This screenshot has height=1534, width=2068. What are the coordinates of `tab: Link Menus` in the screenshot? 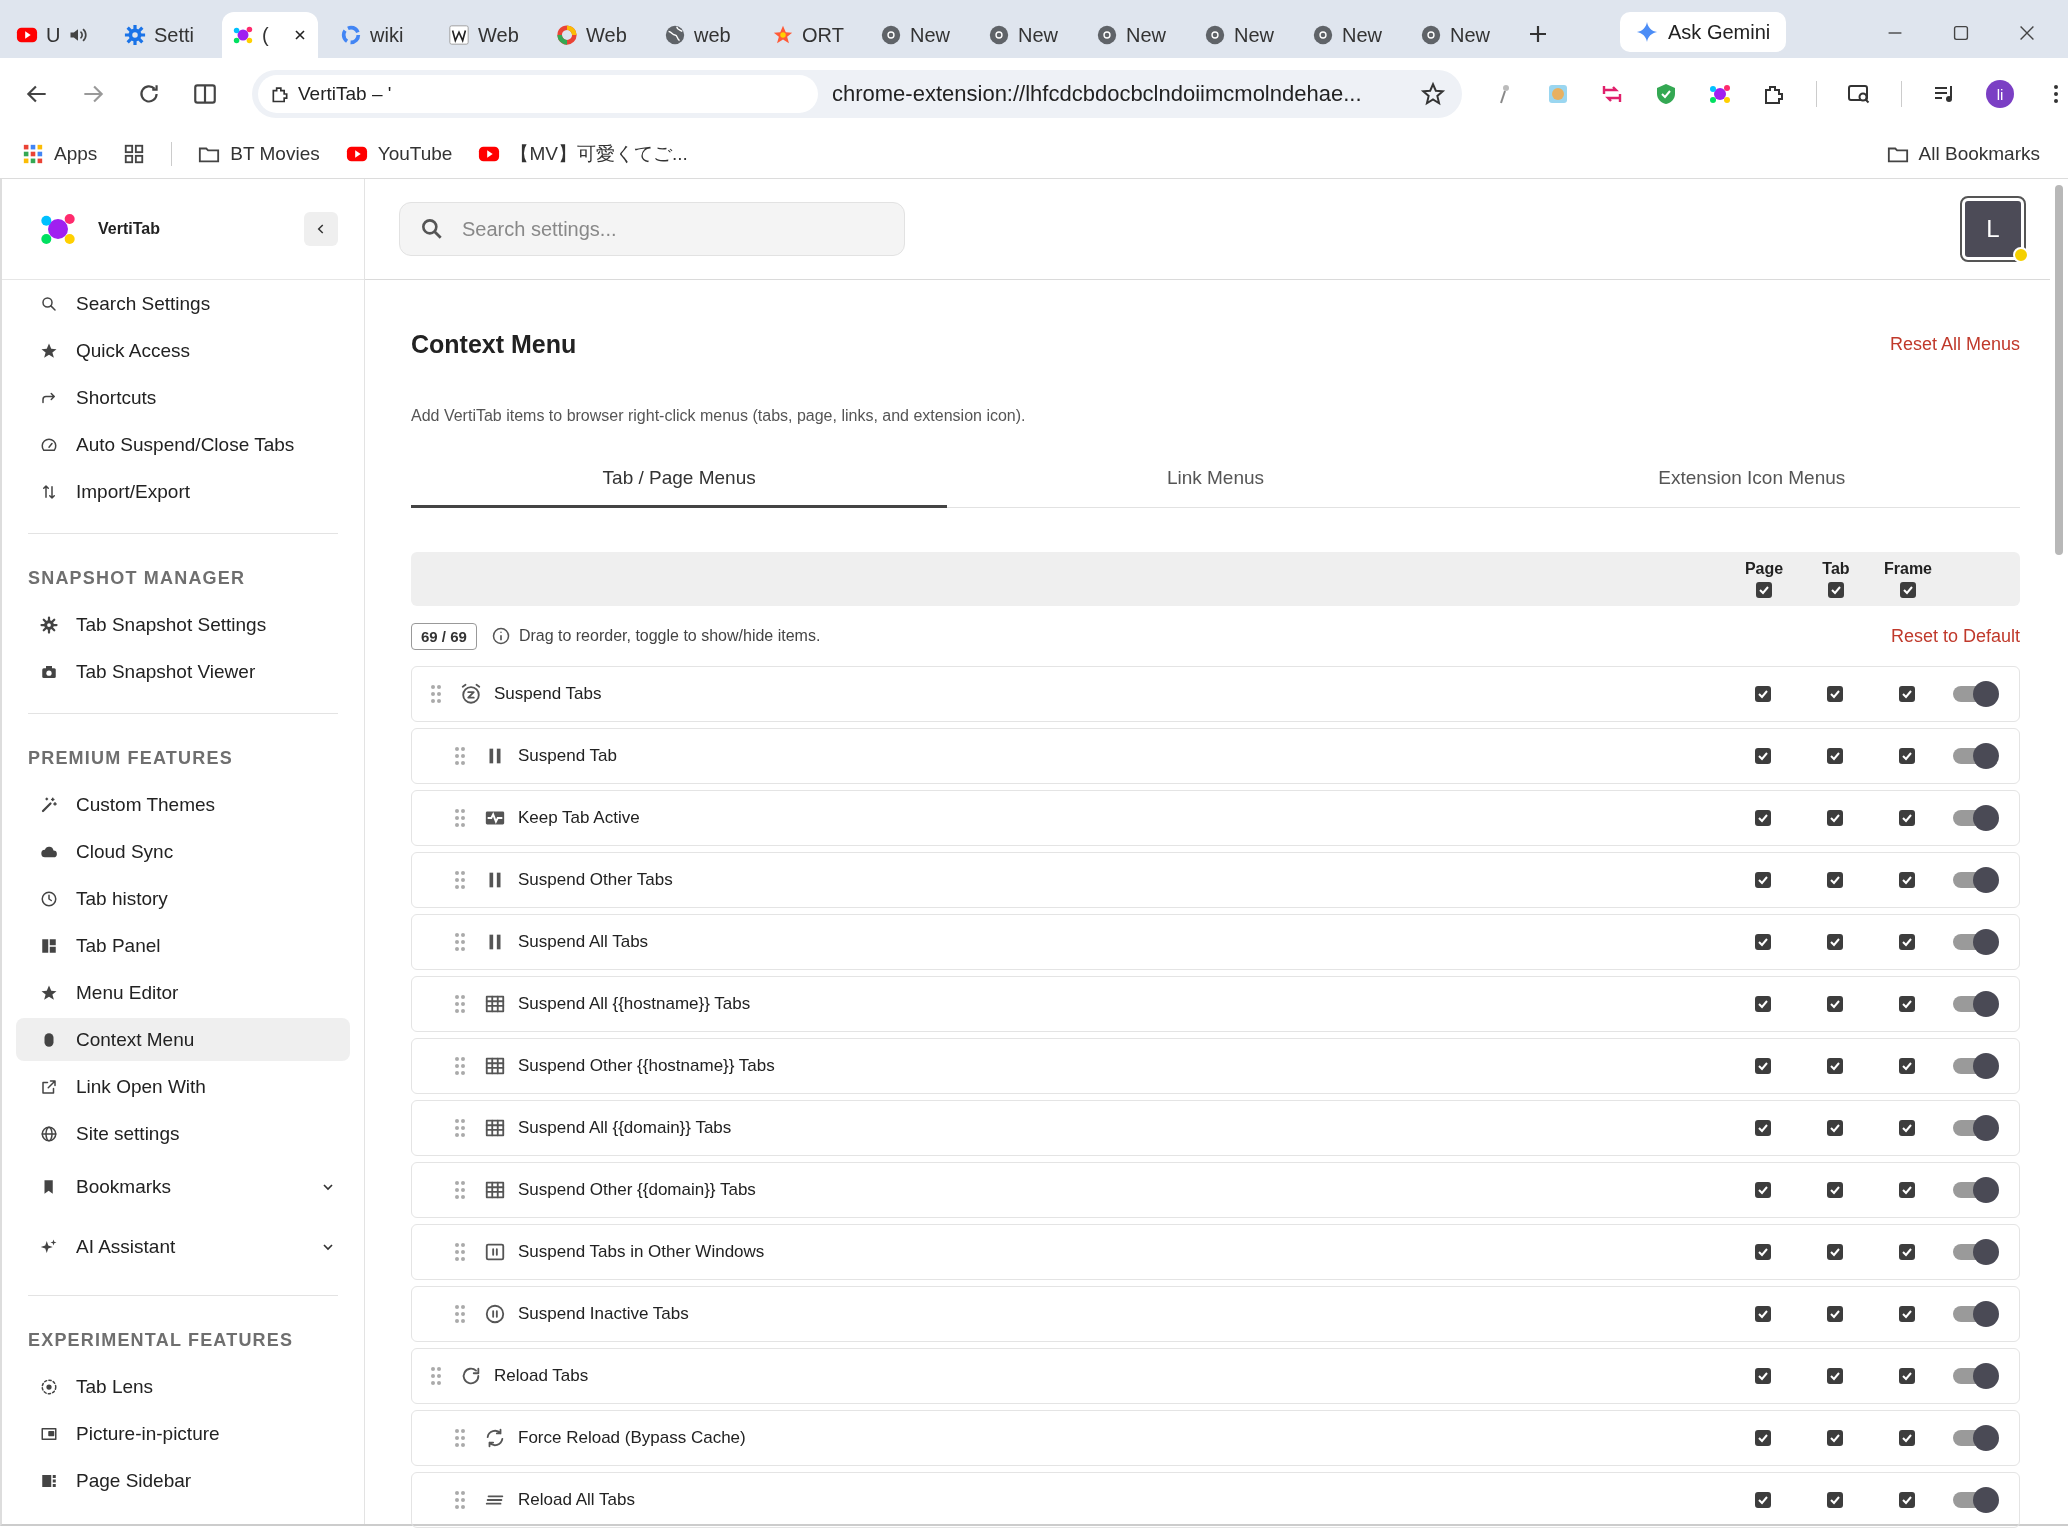 It's located at (1215, 481).